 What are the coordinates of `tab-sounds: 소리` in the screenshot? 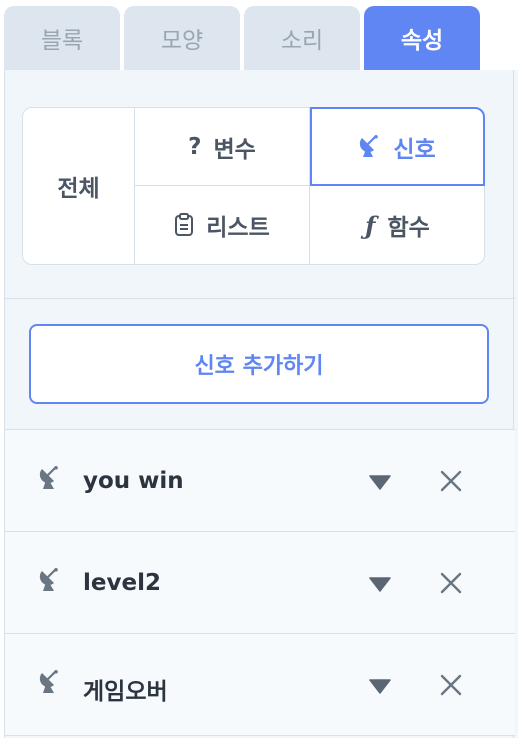 It's located at (302, 38).